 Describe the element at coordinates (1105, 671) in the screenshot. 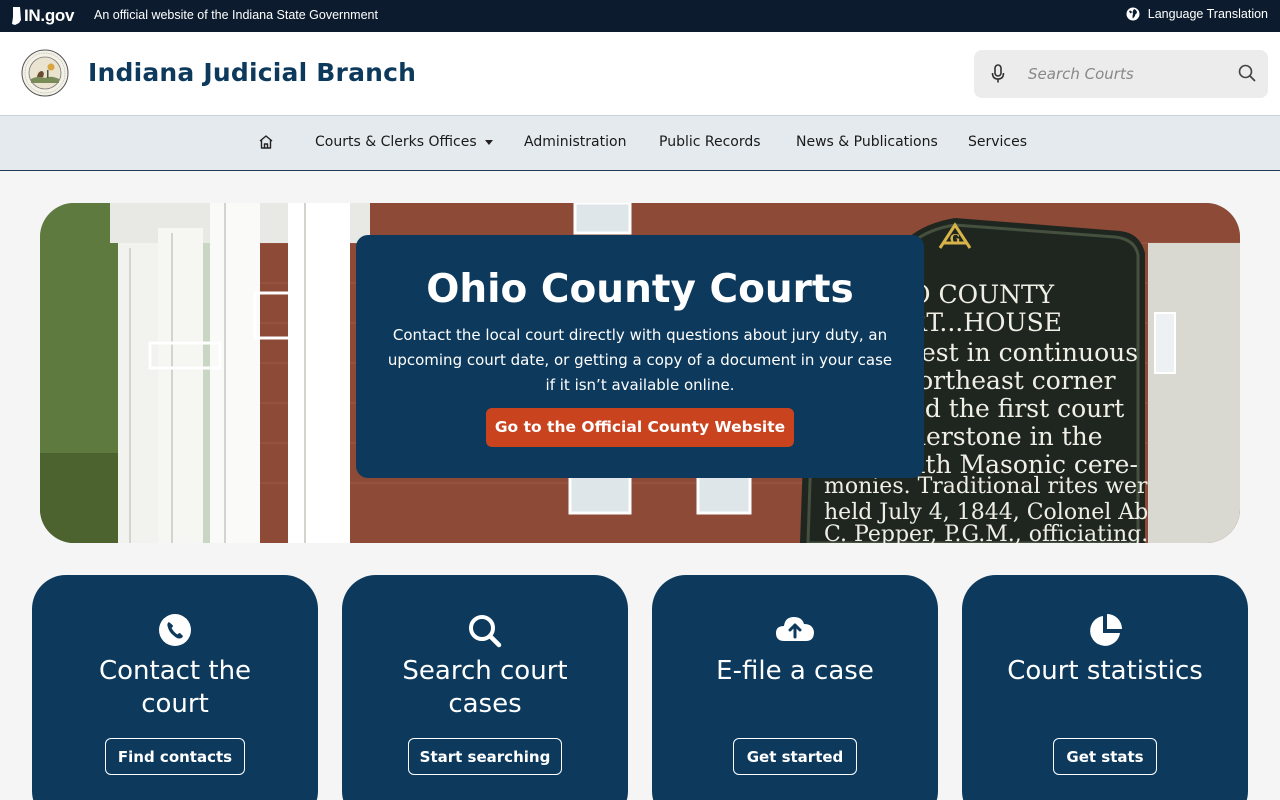

I see `card-title: Court statistics` at that location.